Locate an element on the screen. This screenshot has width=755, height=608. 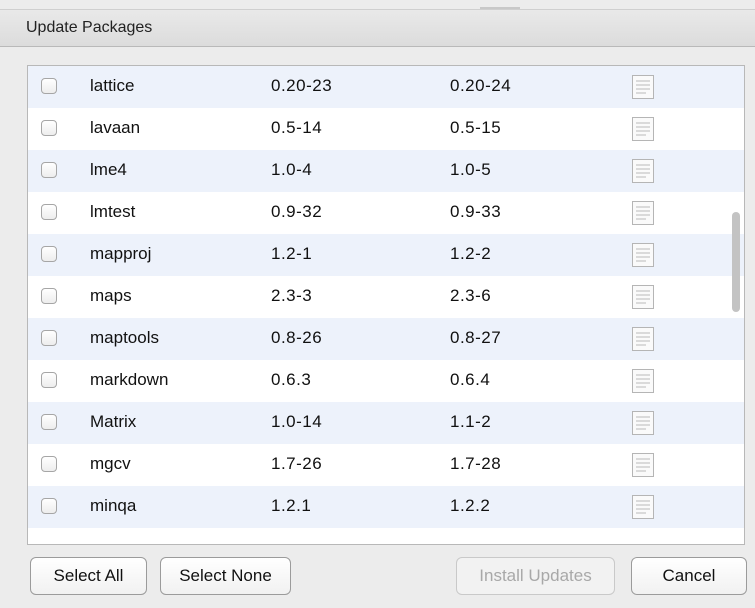
package-row: maps 2.3-3 2.3-6 is located at coordinates (386, 297).